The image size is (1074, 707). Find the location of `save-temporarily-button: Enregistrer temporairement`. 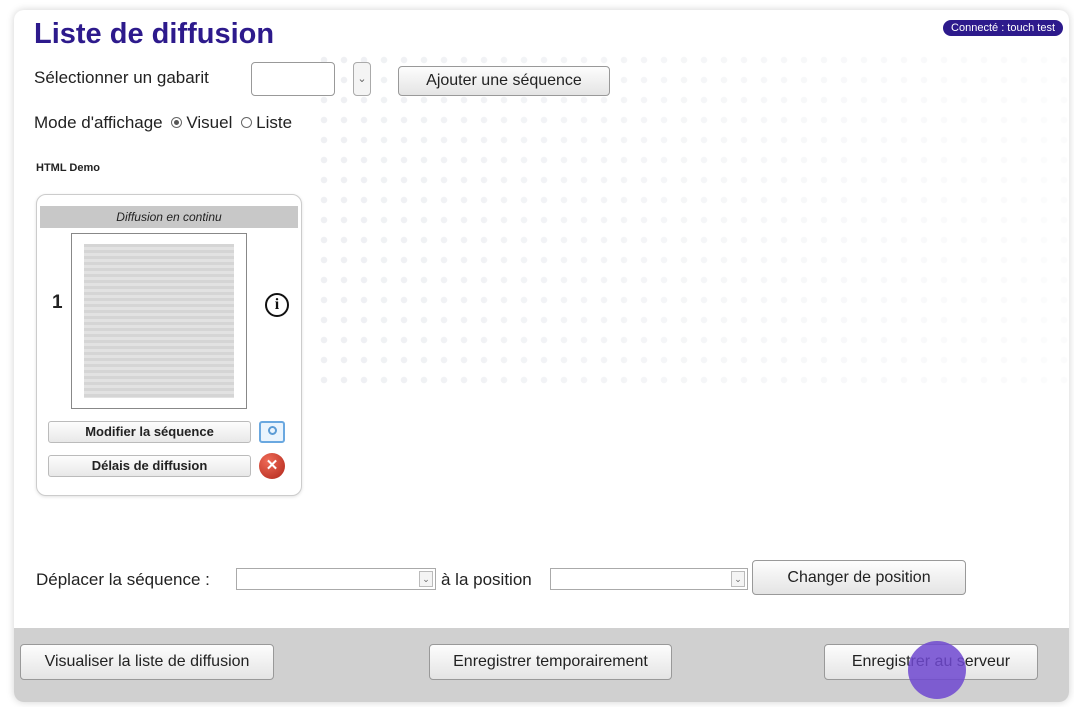

save-temporarily-button: Enregistrer temporairement is located at coordinates (550, 662).